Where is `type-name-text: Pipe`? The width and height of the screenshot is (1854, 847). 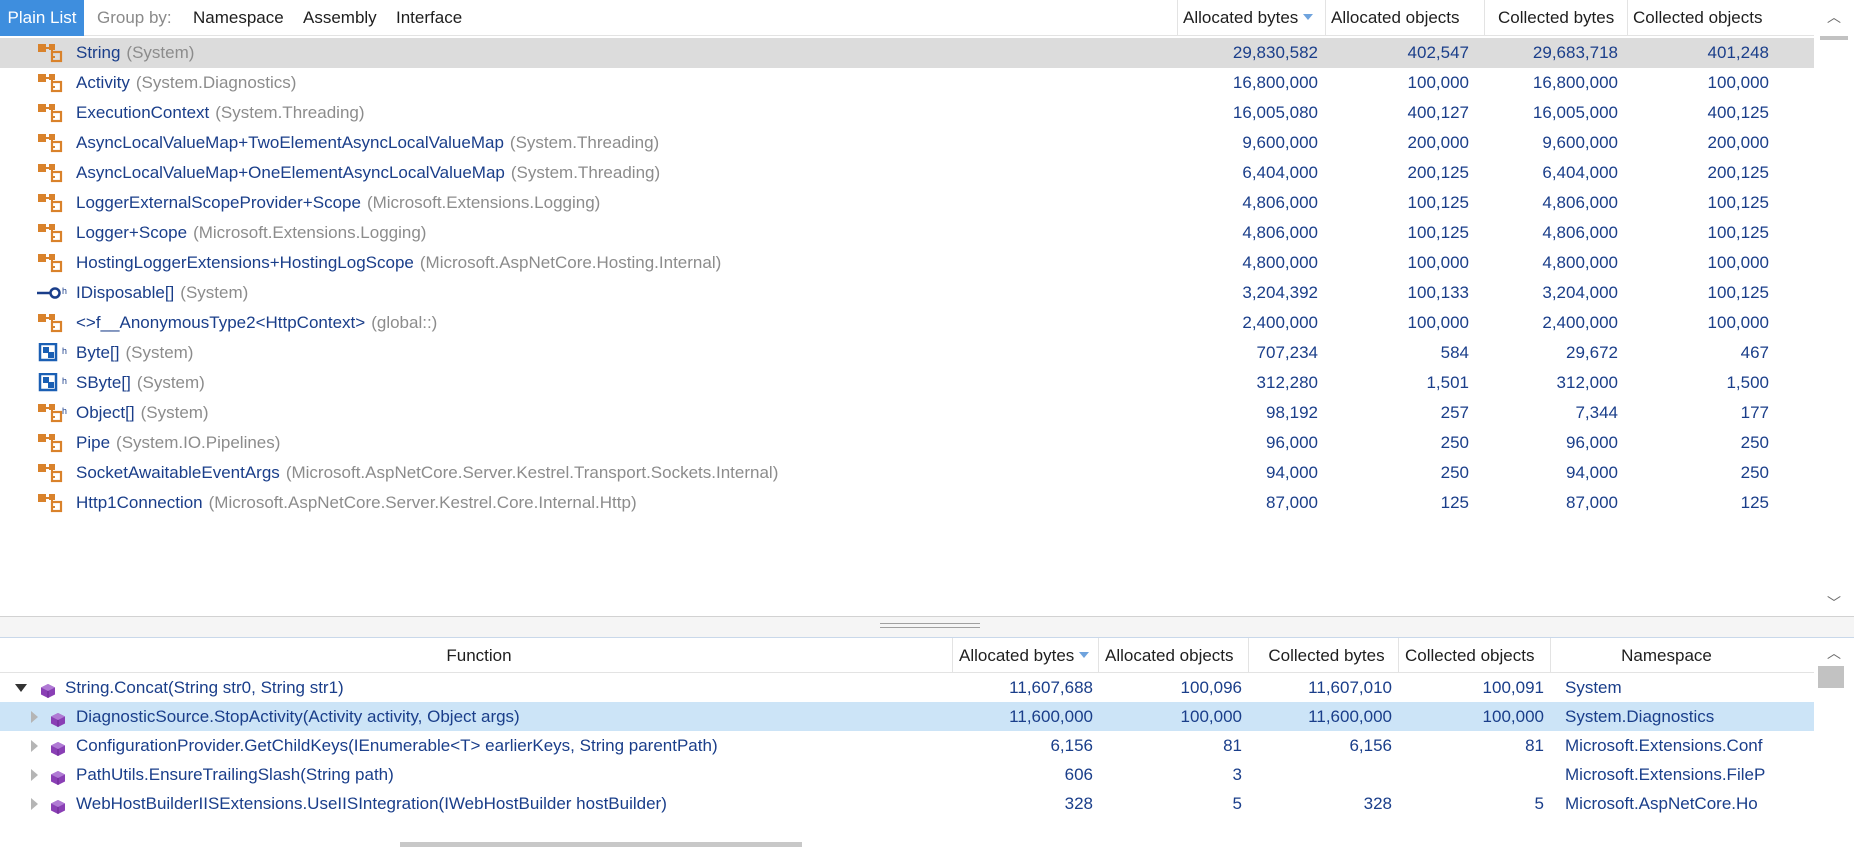 type-name-text: Pipe is located at coordinates (93, 442).